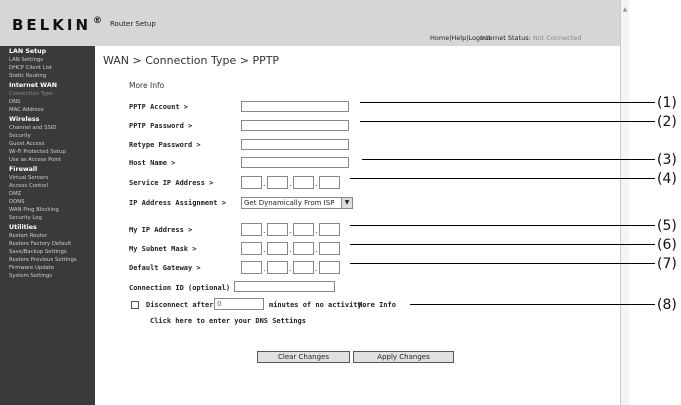 The width and height of the screenshot is (681, 405). Describe the element at coordinates (239, 304) in the screenshot. I see `disconnect-minutes-input: 0` at that location.